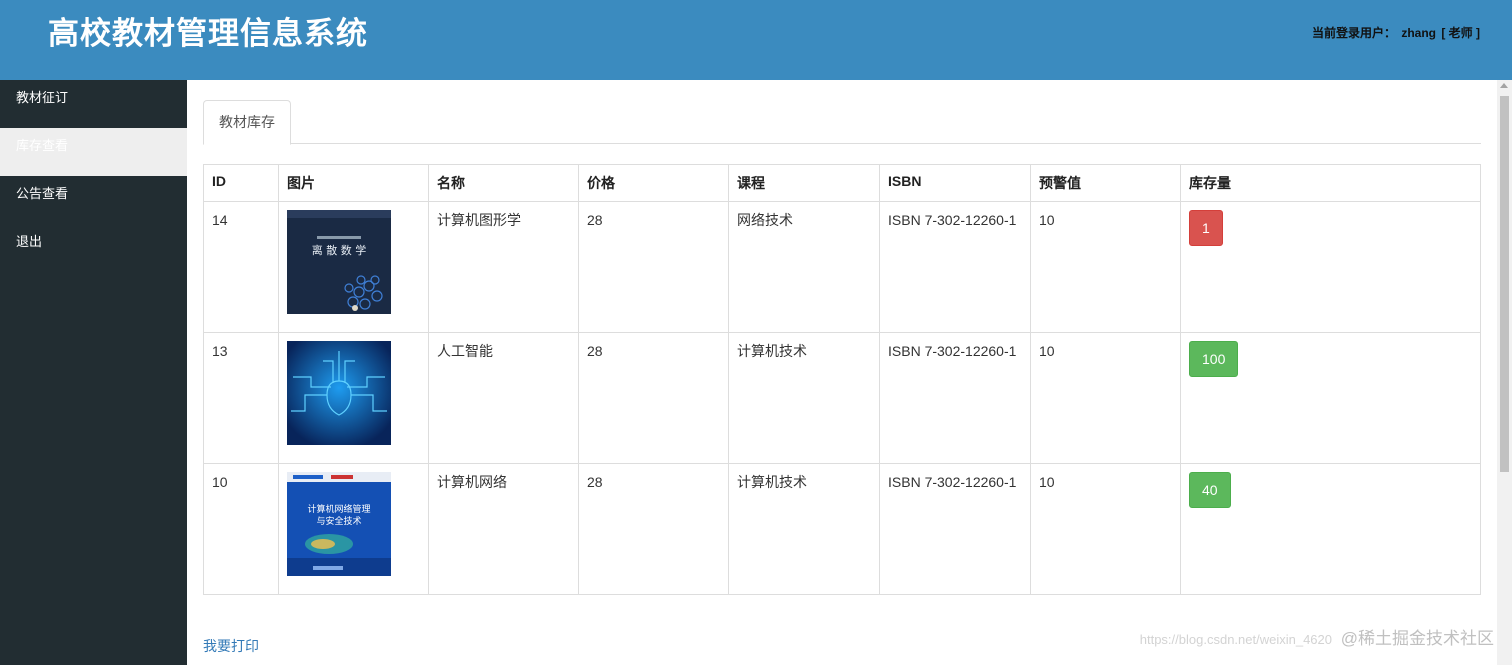 The height and width of the screenshot is (665, 1512). I want to click on sidebar-item-order: 教材征订, so click(93, 104).